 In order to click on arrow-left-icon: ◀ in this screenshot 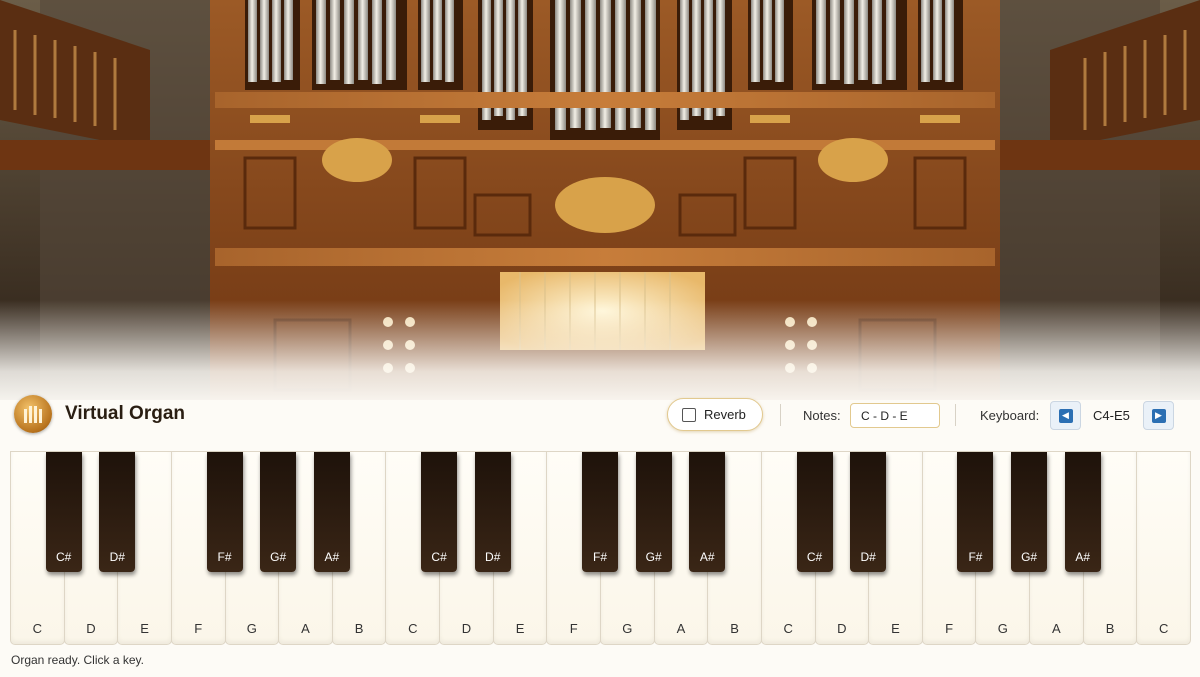, I will do `click(1065, 415)`.